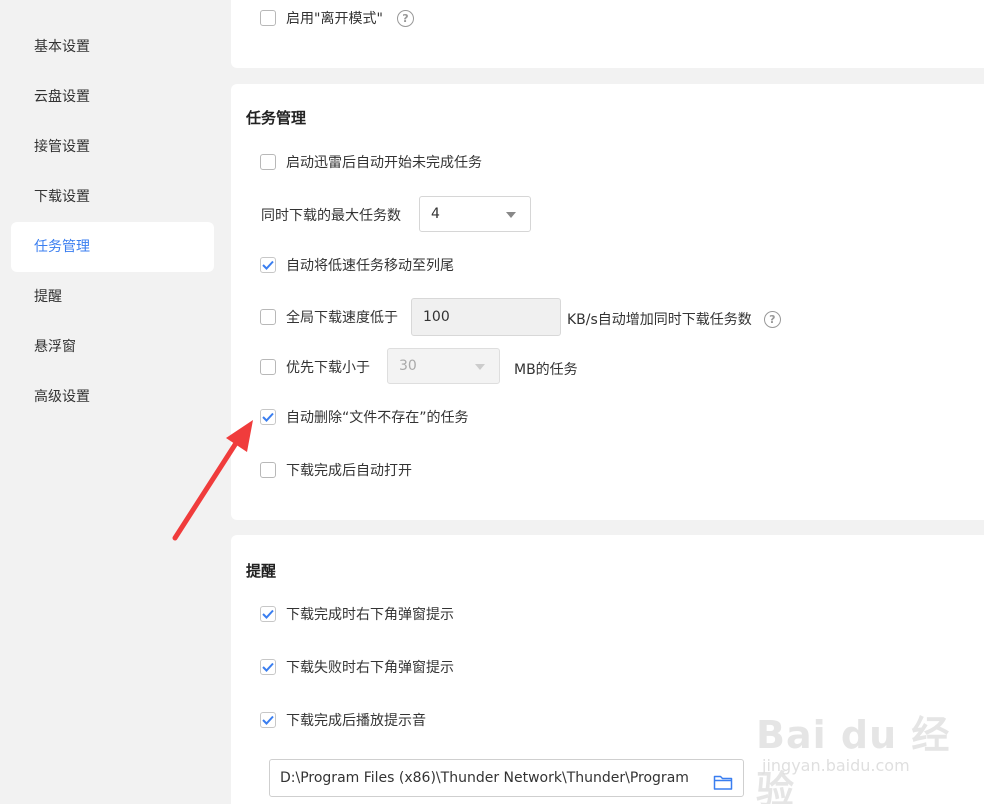 Image resolution: width=984 pixels, height=804 pixels. Describe the element at coordinates (261, 571) in the screenshot. I see `remind-title: 提醒` at that location.